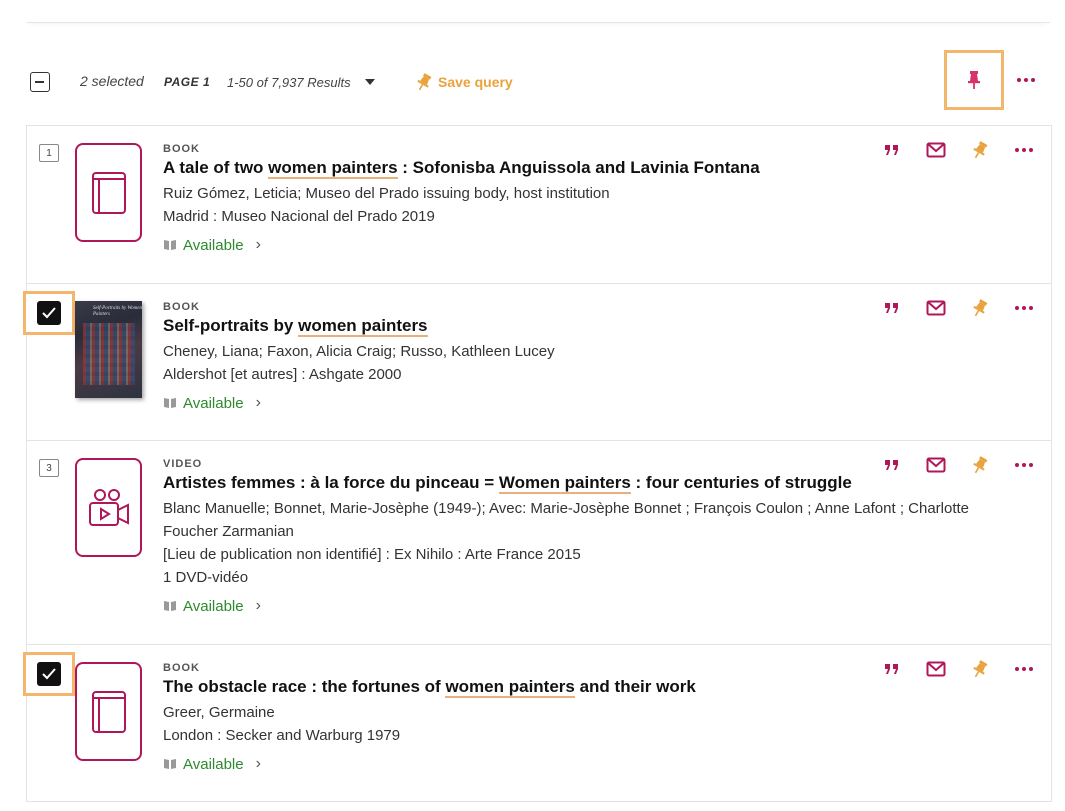  What do you see at coordinates (187, 82) in the screenshot?
I see `page-indicator: PAGE 1` at bounding box center [187, 82].